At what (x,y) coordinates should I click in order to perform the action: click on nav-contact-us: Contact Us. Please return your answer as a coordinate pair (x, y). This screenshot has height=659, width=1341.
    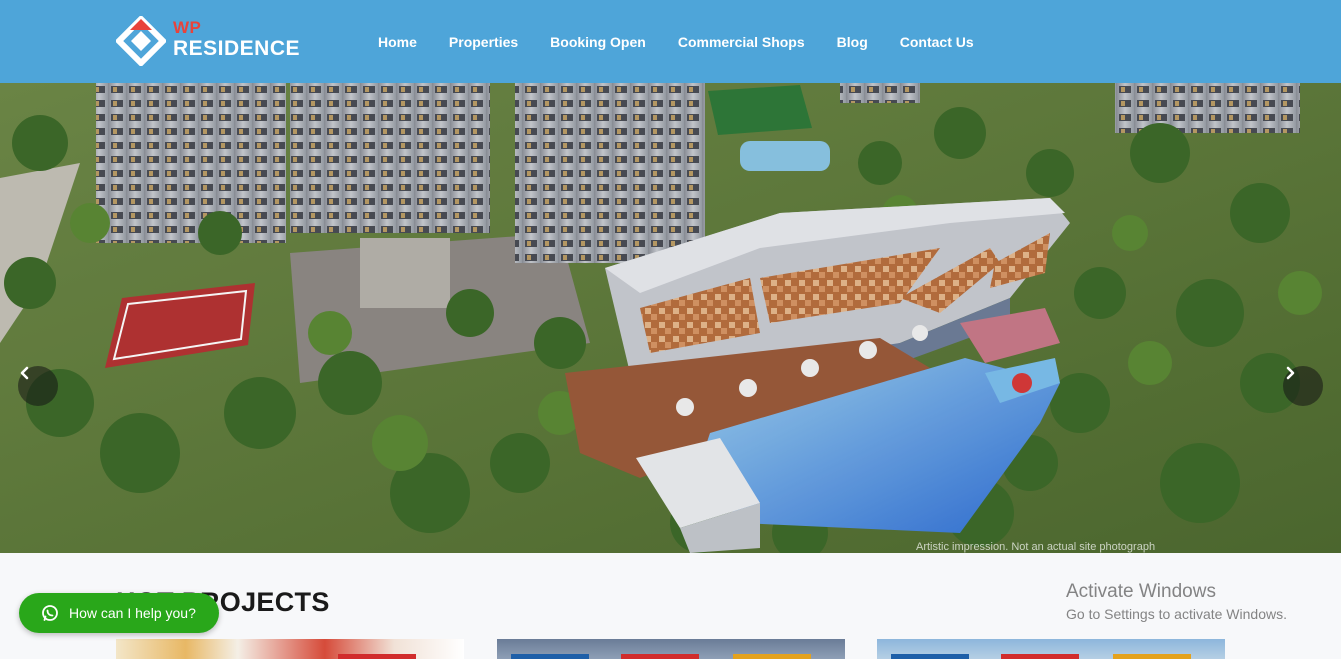
    Looking at the image, I should click on (937, 42).